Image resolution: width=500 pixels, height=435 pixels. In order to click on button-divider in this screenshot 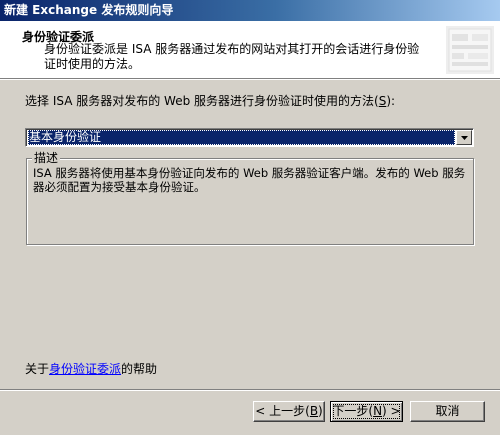, I will do `click(250, 390)`.